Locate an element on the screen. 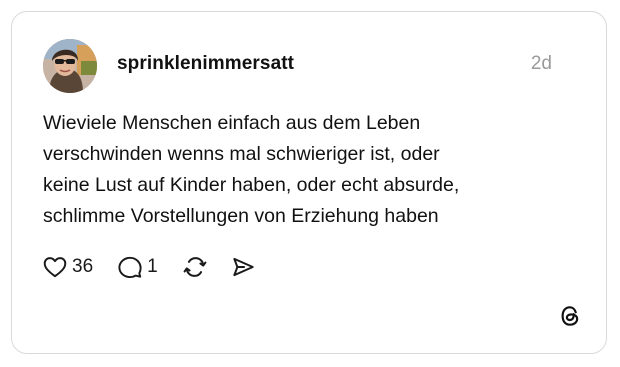 Image resolution: width=620 pixels, height=367 pixels. threads-logo-icon is located at coordinates (570, 316).